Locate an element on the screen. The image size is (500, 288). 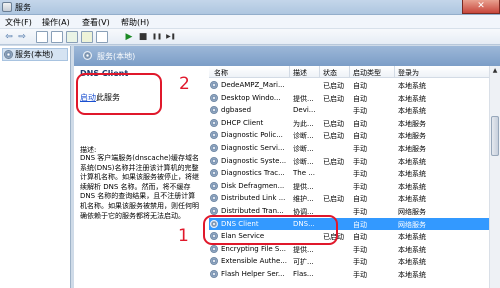
table-row: Desktop Windo... 提供... 已启动 自动 本地系统 is located at coordinates (349, 98).